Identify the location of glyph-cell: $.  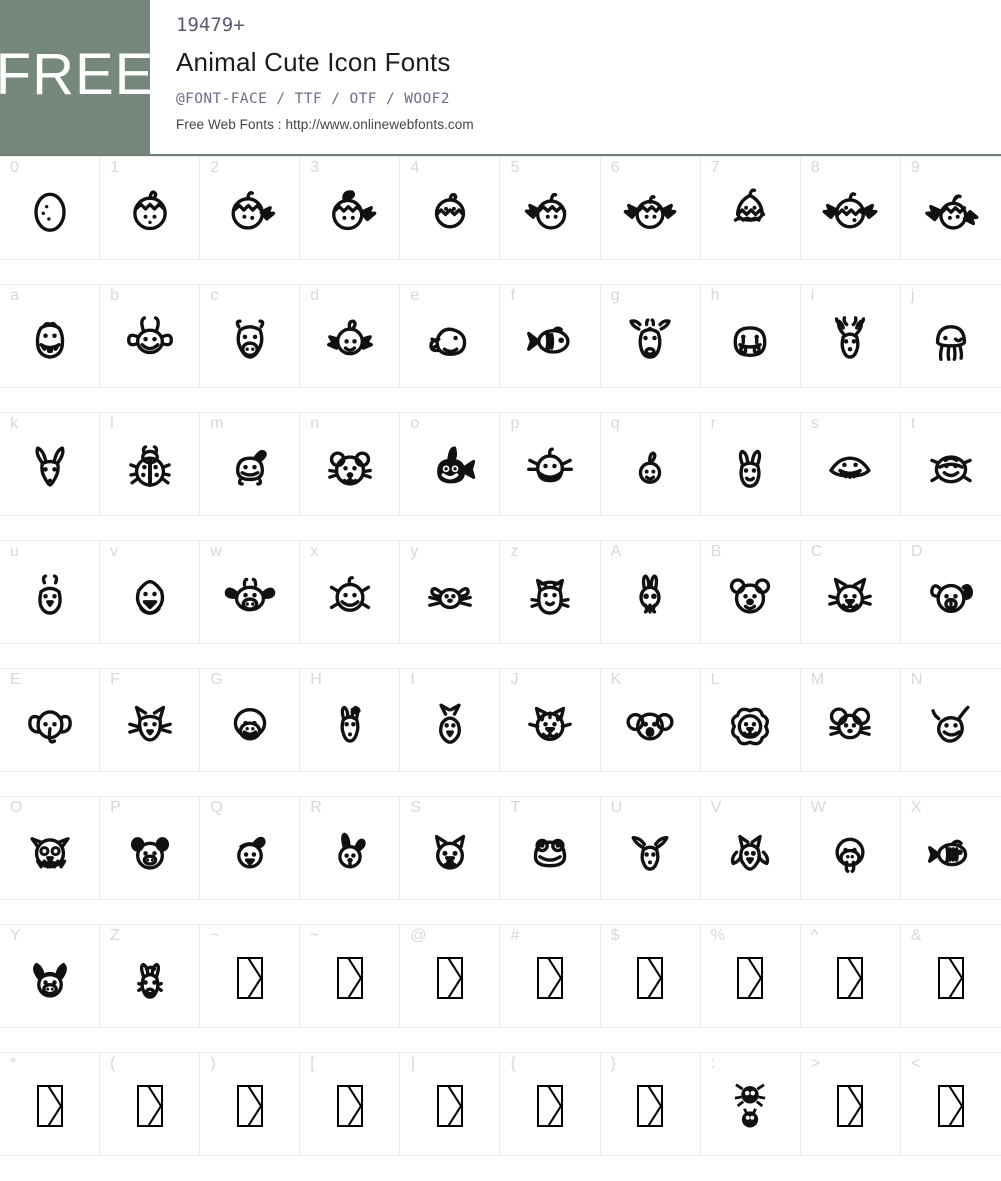
(651, 976).